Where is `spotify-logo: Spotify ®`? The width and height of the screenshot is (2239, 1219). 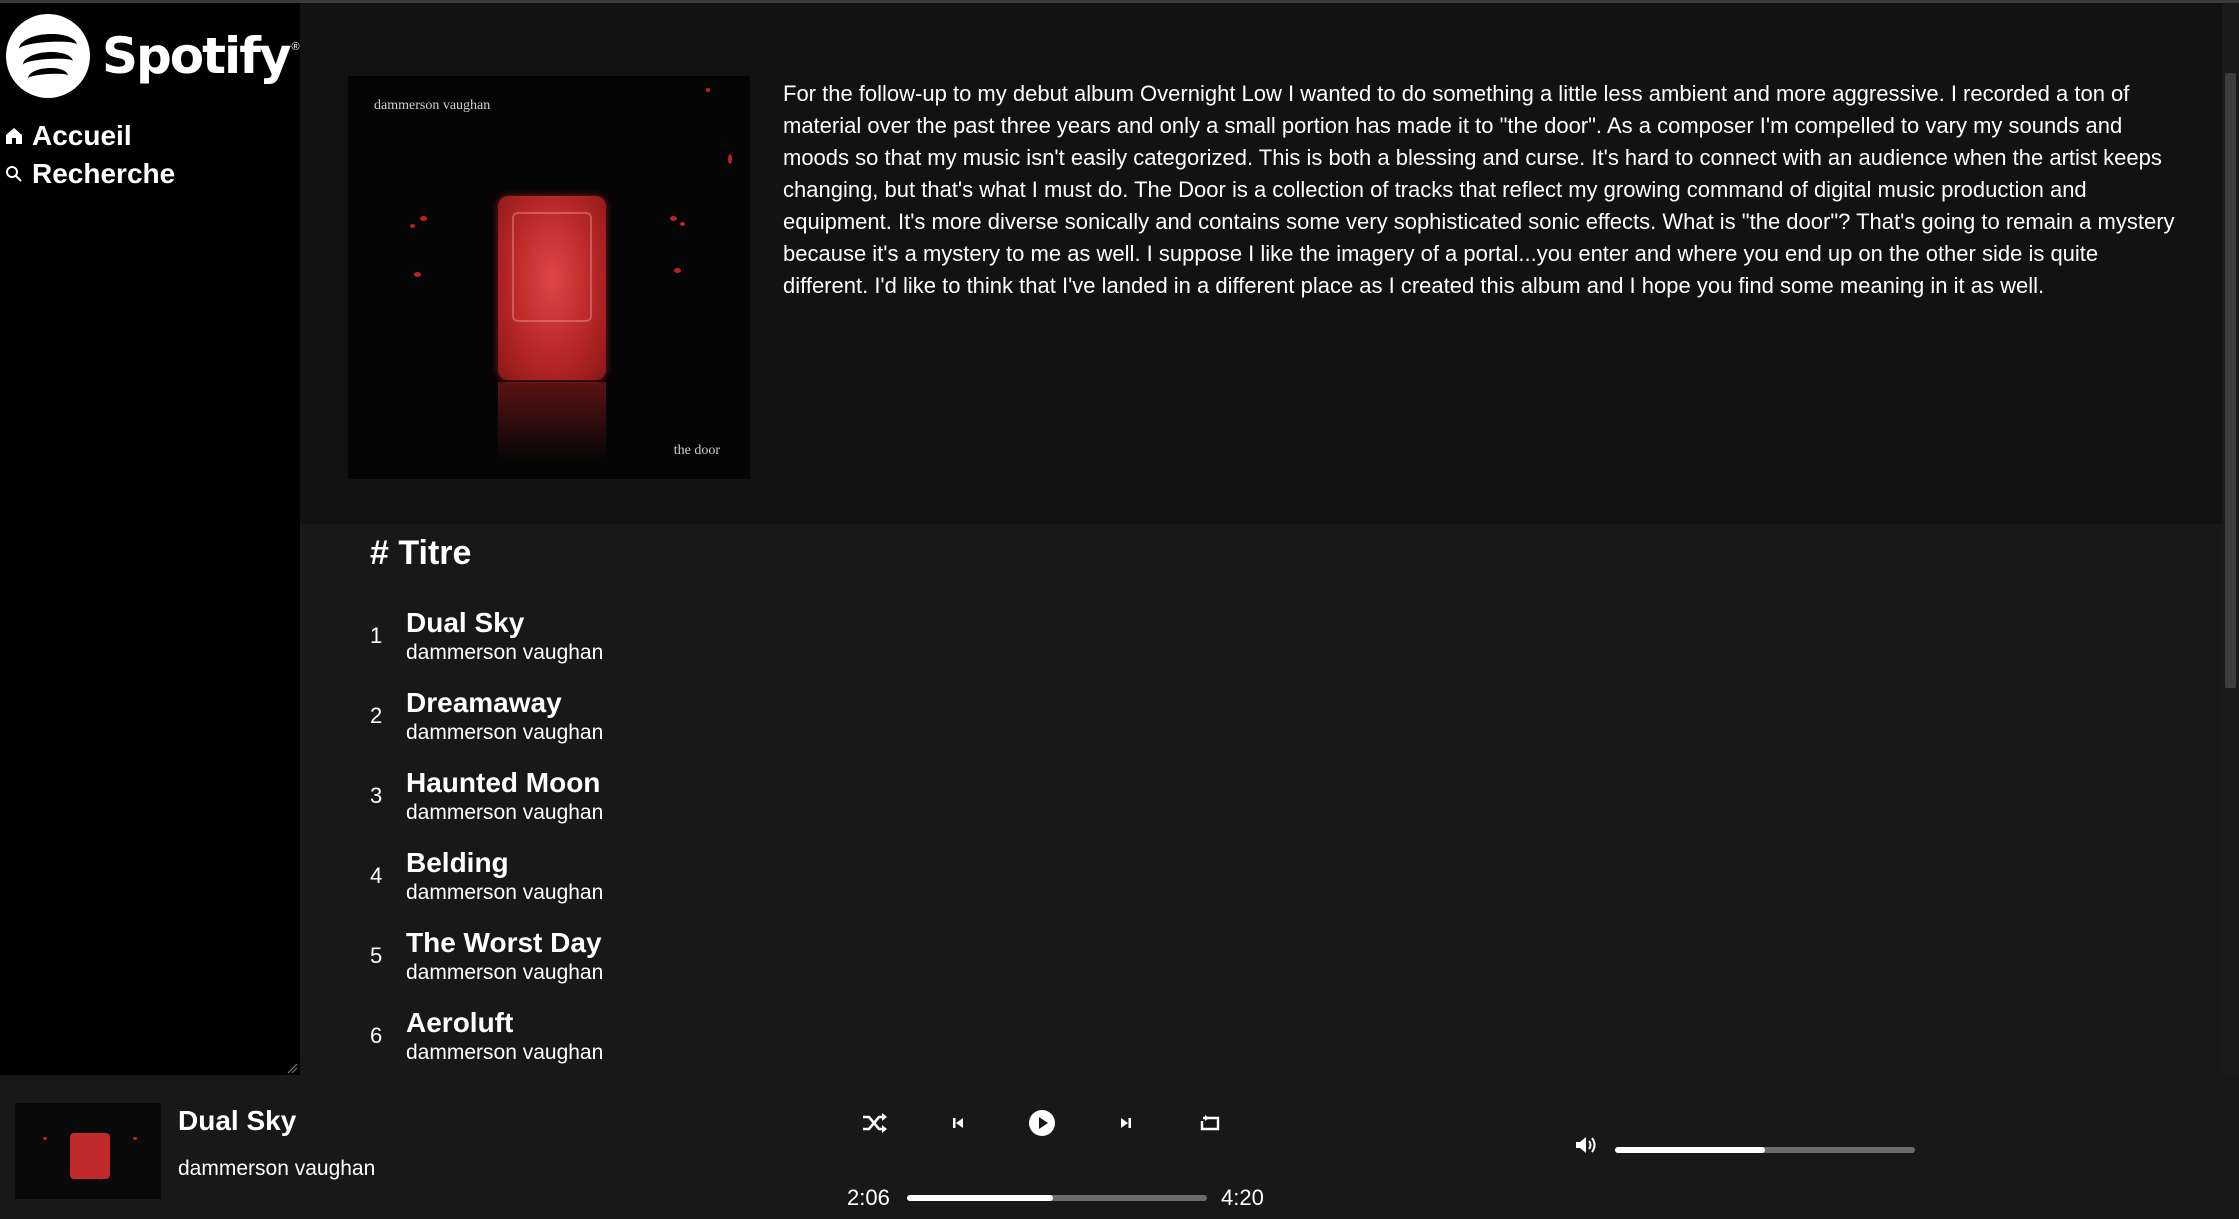 spotify-logo: Spotify ® is located at coordinates (153, 56).